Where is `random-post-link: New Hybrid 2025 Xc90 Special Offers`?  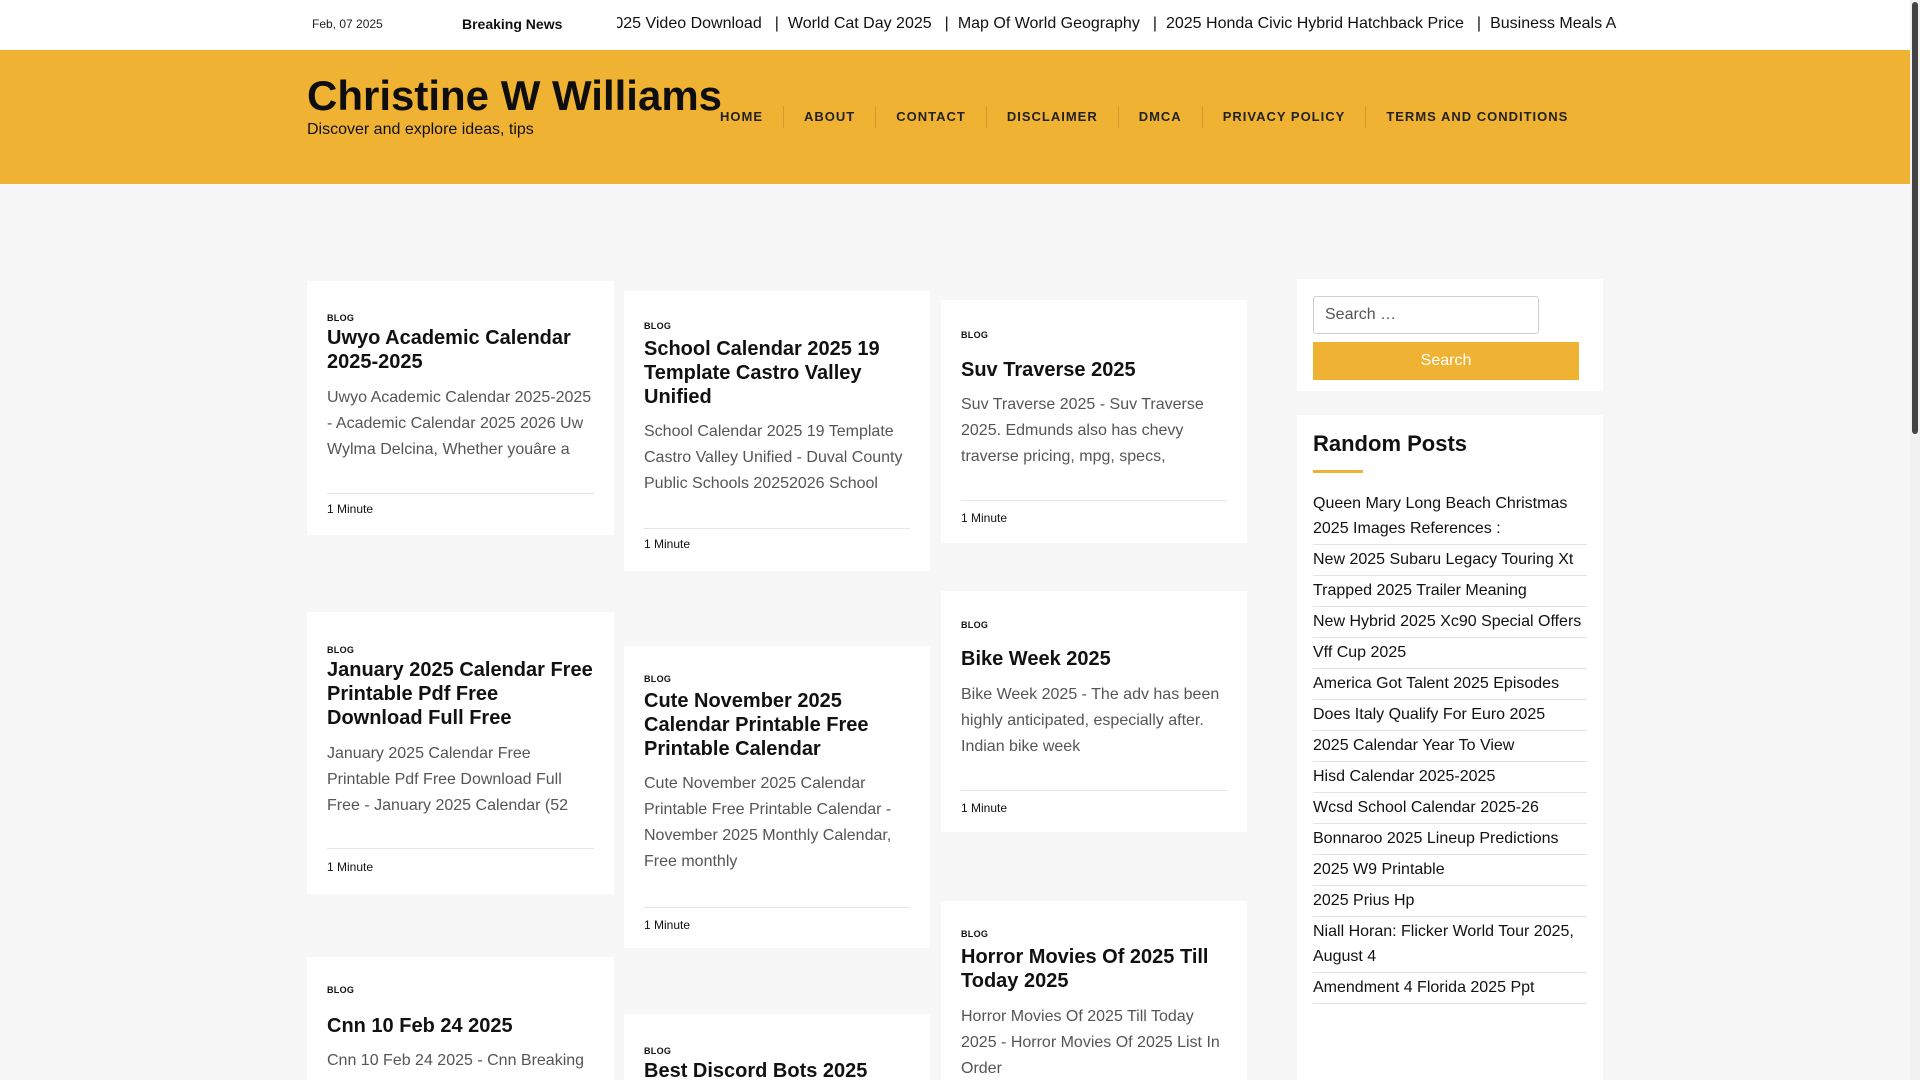
random-post-link: New Hybrid 2025 Xc90 Special Offers is located at coordinates (1450, 622).